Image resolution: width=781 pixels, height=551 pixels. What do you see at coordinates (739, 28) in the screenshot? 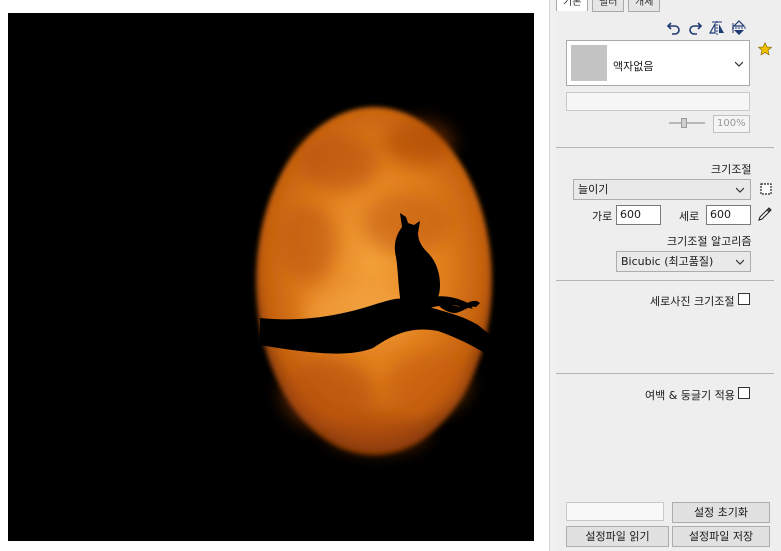
I see `flip-vertical-icon` at bounding box center [739, 28].